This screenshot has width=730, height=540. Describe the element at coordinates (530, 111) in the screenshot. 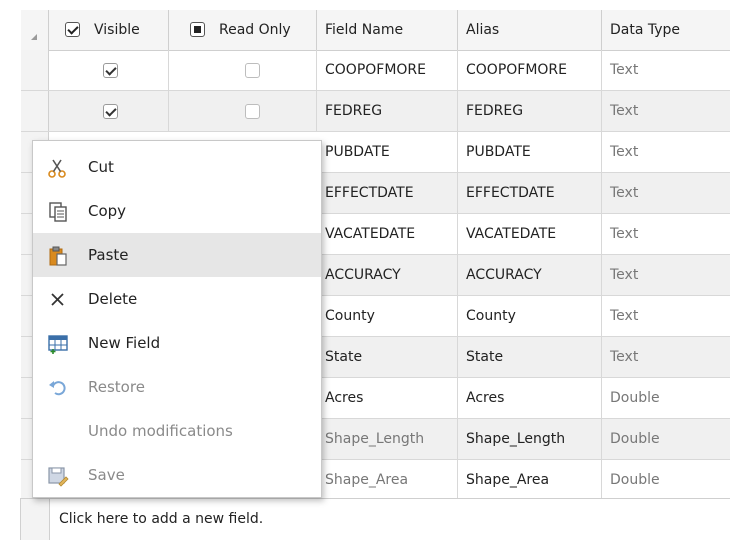

I see `alias-cell: FEDREG` at that location.